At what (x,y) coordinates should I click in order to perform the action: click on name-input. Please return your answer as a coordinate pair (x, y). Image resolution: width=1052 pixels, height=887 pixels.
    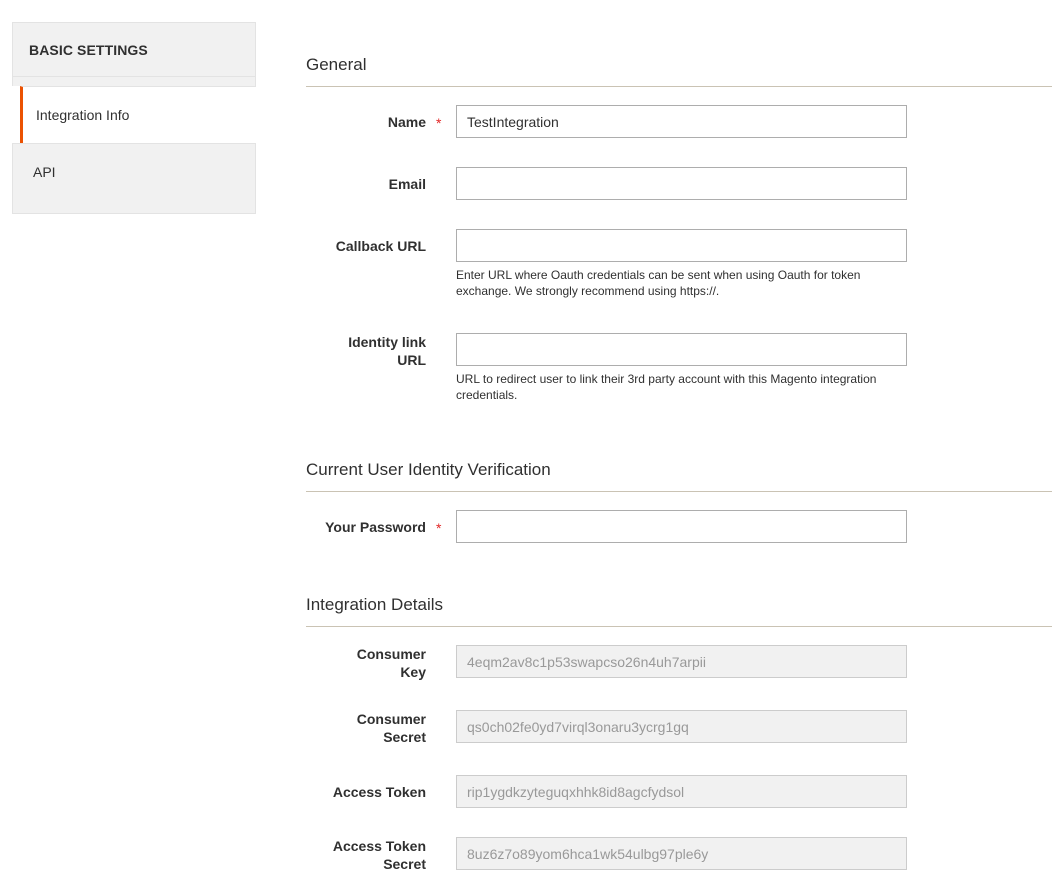
    Looking at the image, I should click on (681, 121).